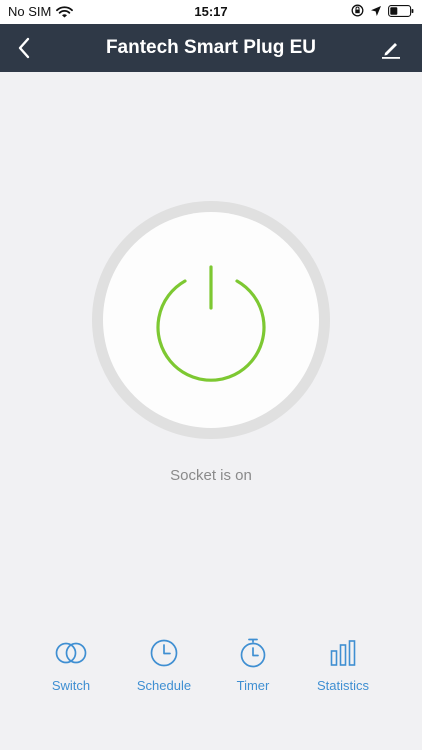 The height and width of the screenshot is (750, 422). Describe the element at coordinates (253, 685) in the screenshot. I see `tab-timer-label: Timer` at that location.